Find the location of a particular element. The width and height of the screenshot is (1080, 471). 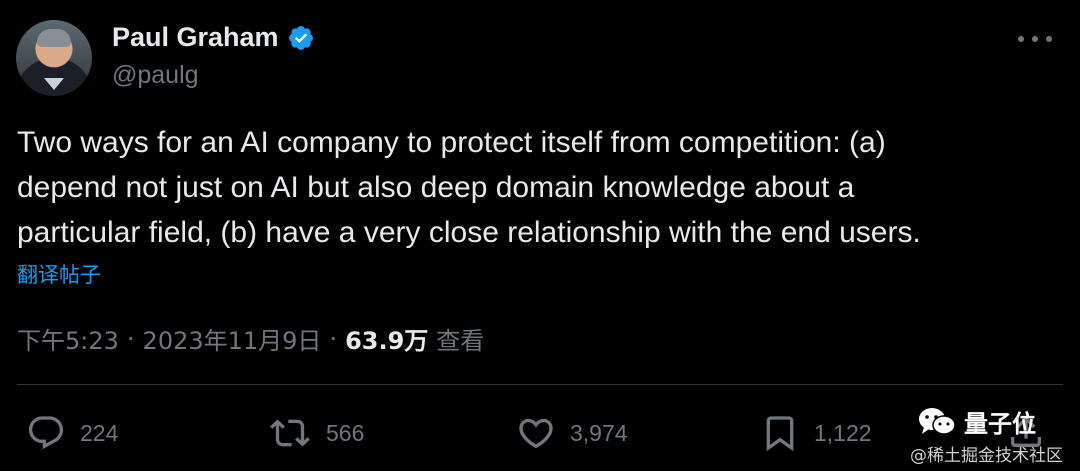

more-options-icon is located at coordinates (1035, 39).